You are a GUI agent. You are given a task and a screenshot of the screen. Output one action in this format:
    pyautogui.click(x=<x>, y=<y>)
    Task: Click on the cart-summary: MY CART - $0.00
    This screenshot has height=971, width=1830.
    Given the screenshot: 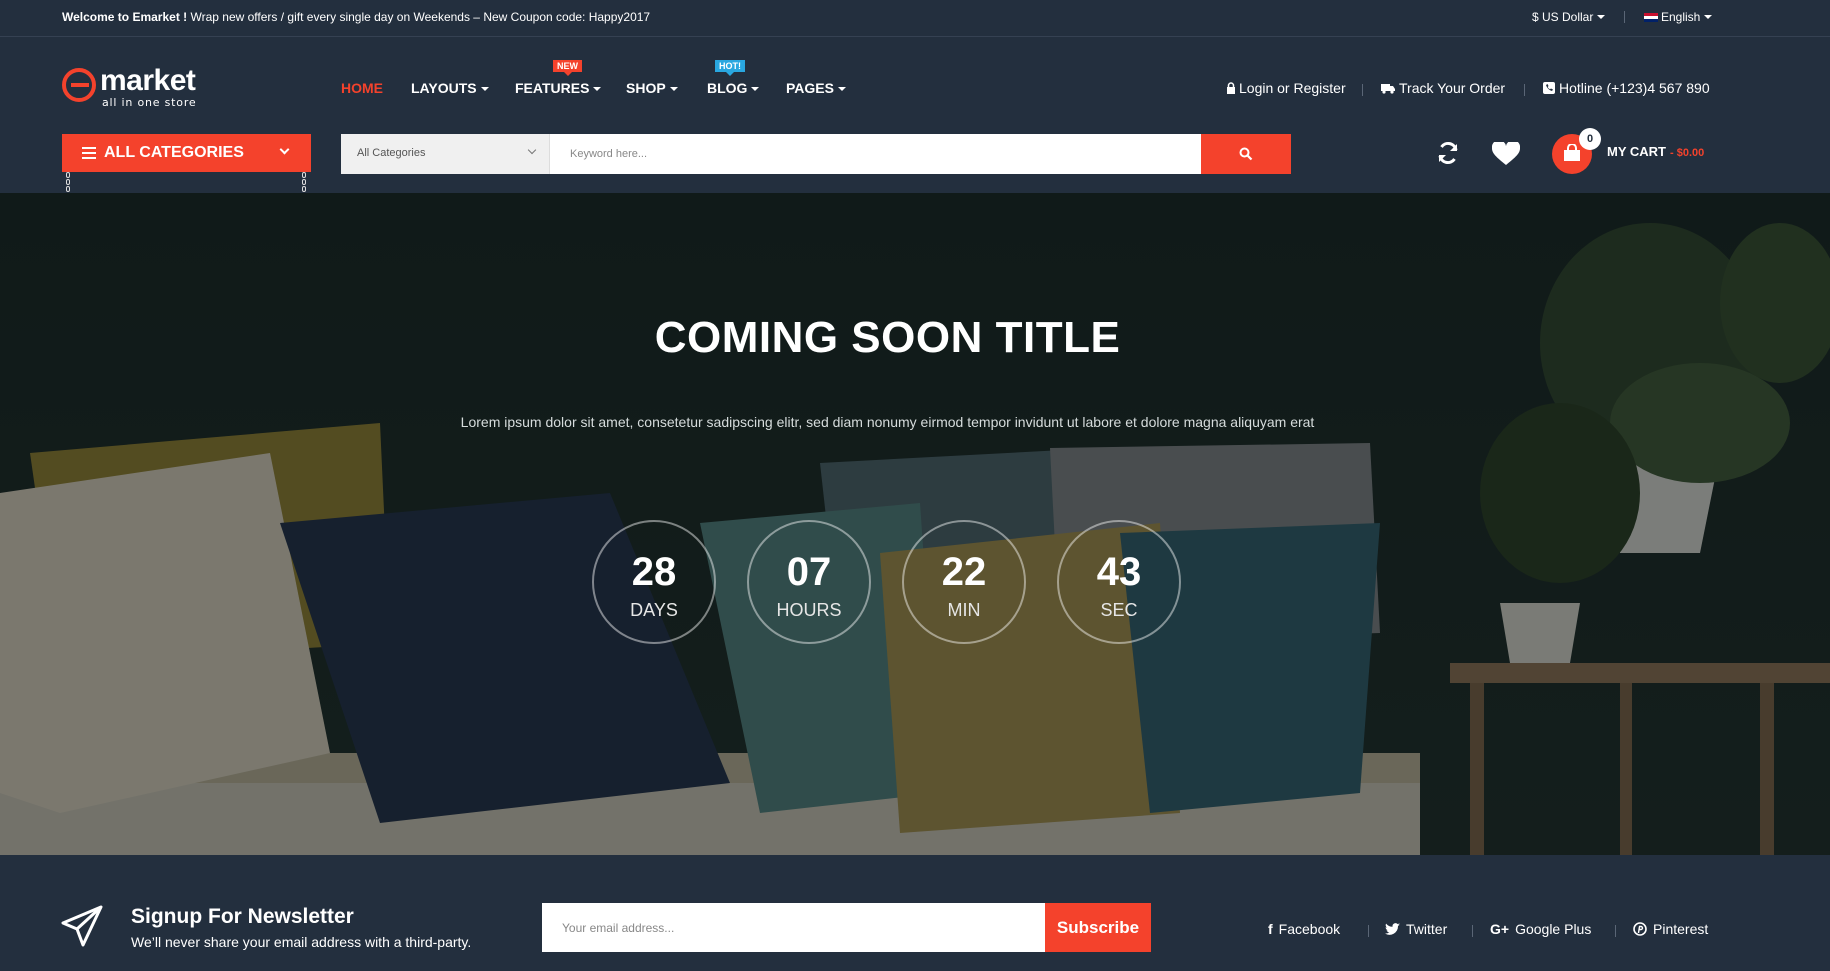 What is the action you would take?
    pyautogui.click(x=1655, y=151)
    